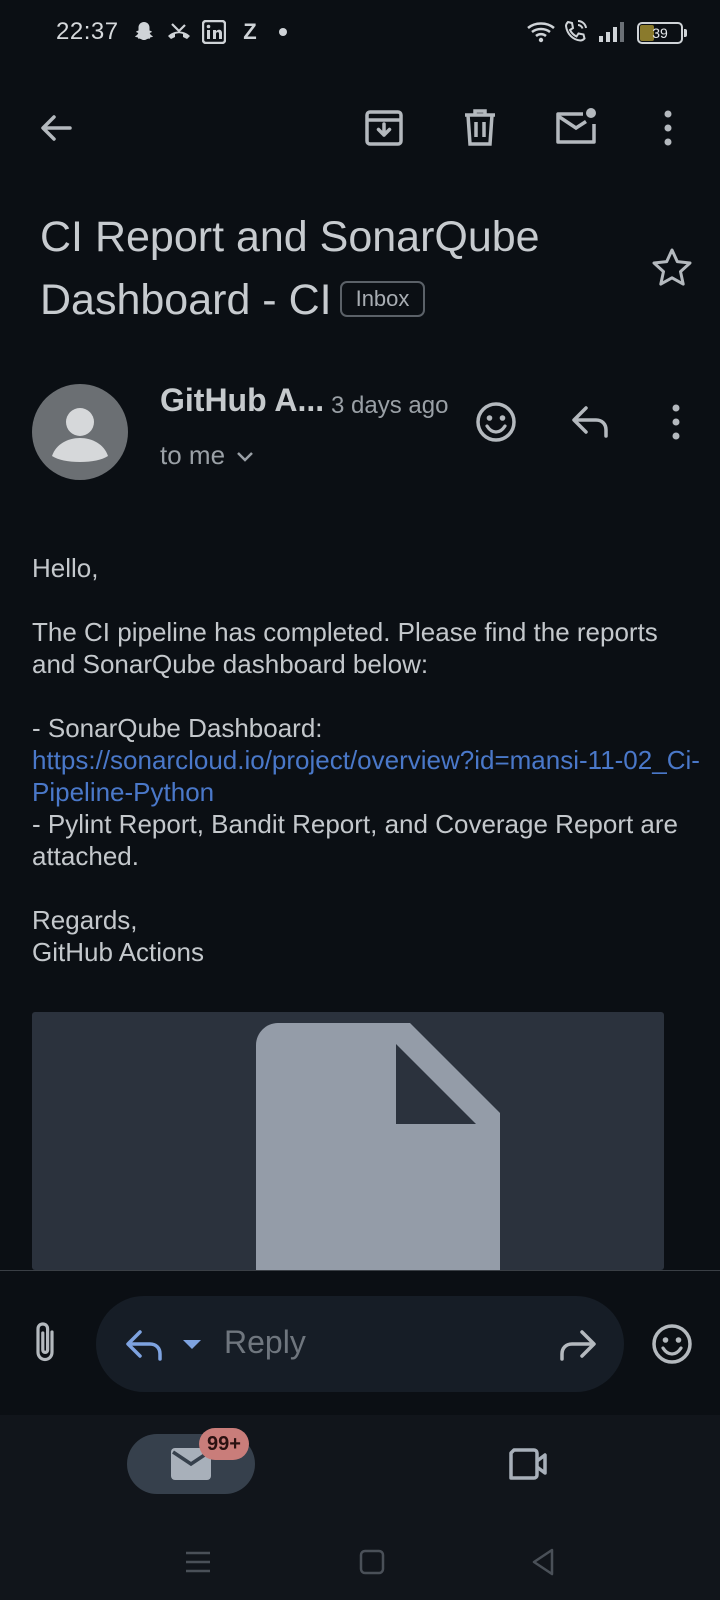 The width and height of the screenshot is (720, 1600). What do you see at coordinates (290, 268) in the screenshot?
I see `subject-text: CI Report and SonarQube Dashboard - CI` at bounding box center [290, 268].